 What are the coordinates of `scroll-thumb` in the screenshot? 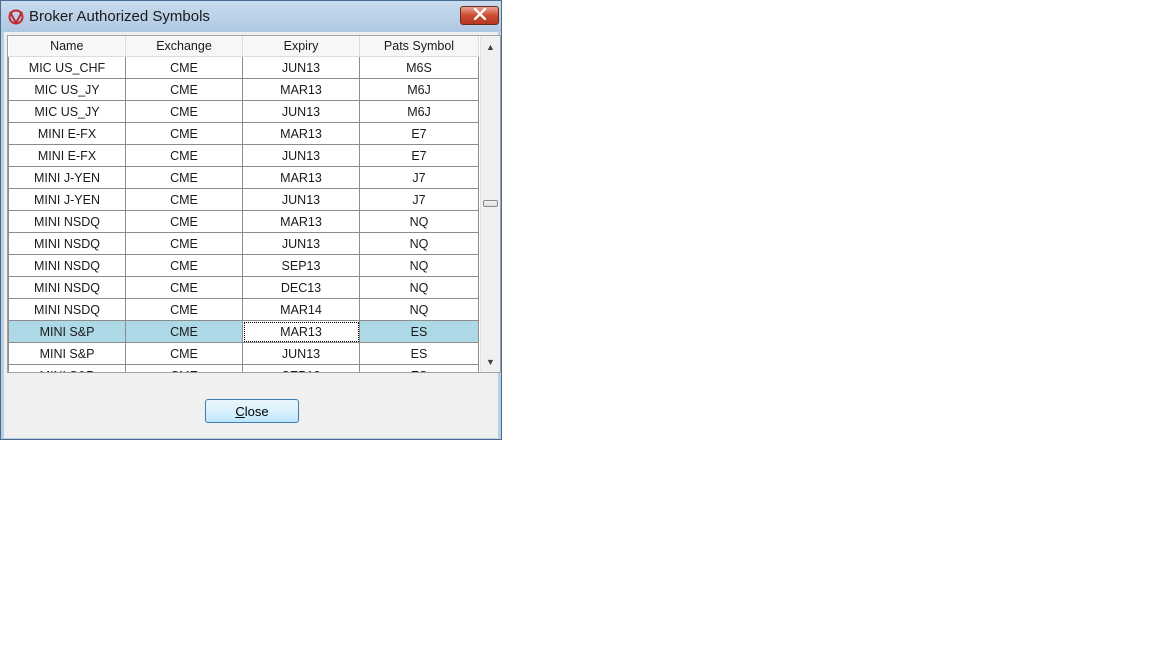 It's located at (490, 203).